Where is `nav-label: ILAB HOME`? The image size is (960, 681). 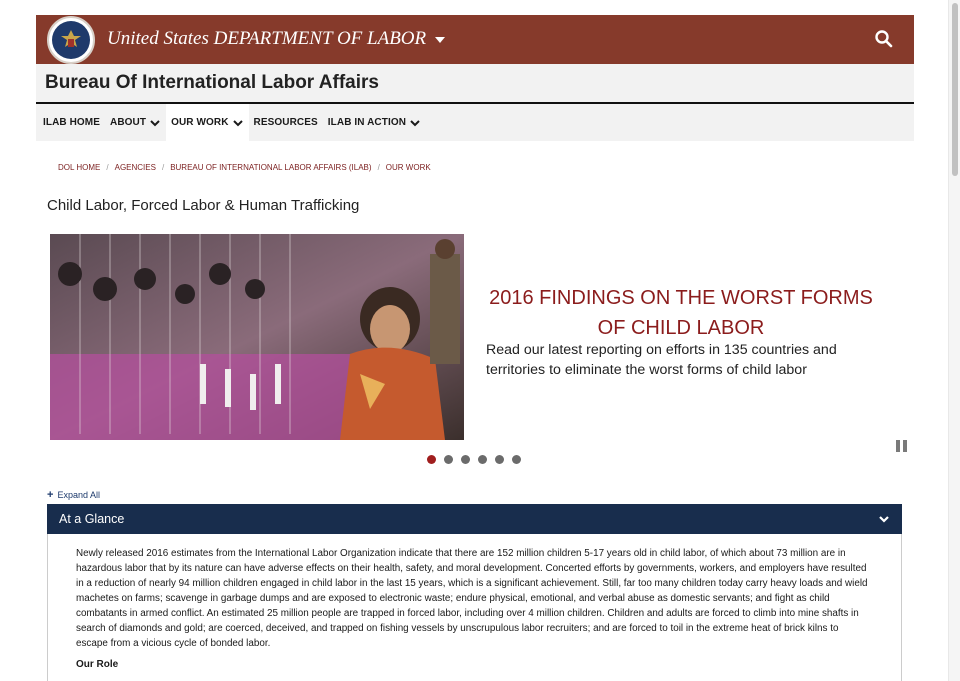
nav-label: ILAB HOME is located at coordinates (72, 122).